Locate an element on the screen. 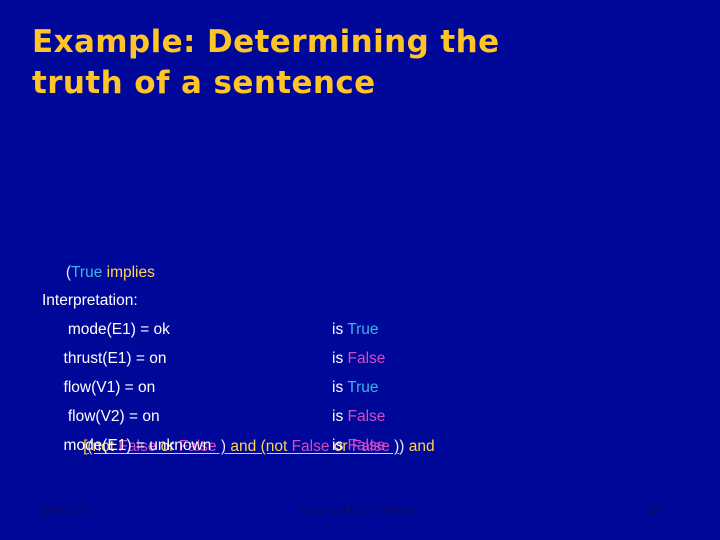  token-implies: implies is located at coordinates (128, 272).